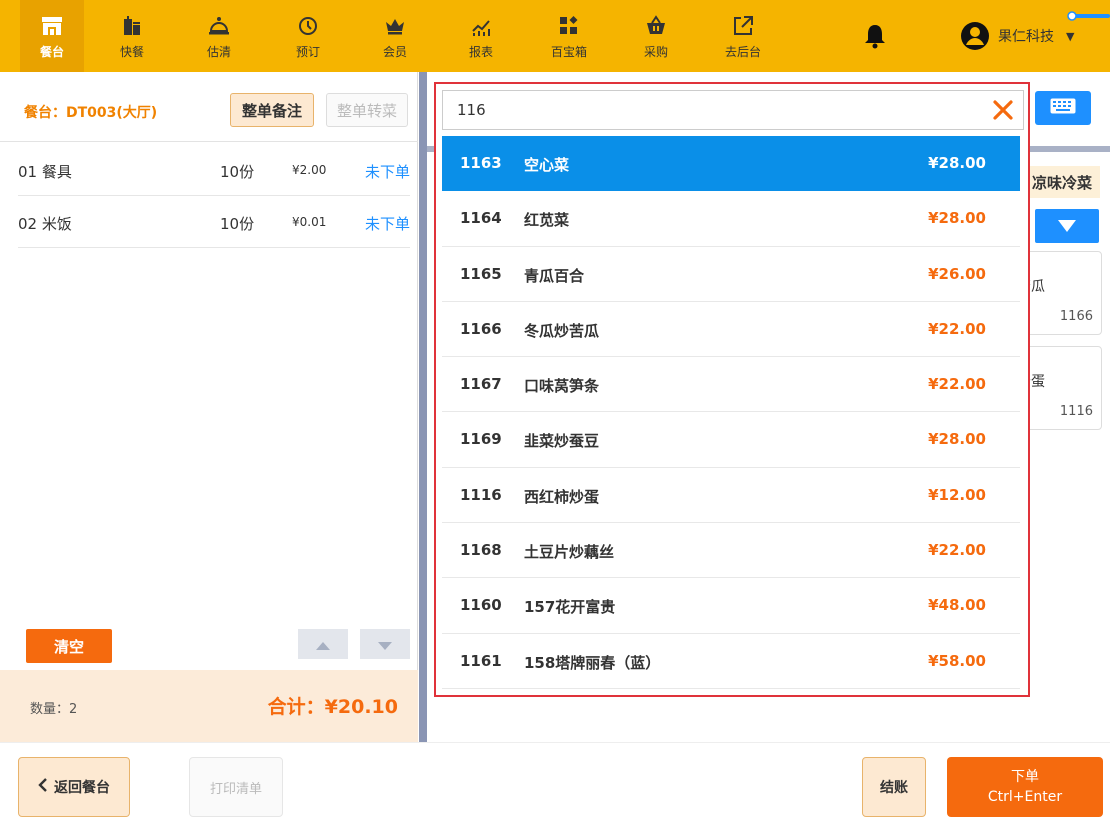 Image resolution: width=1110 pixels, height=819 pixels. Describe the element at coordinates (957, 660) in the screenshot. I see `result-price: ¥58.00` at that location.